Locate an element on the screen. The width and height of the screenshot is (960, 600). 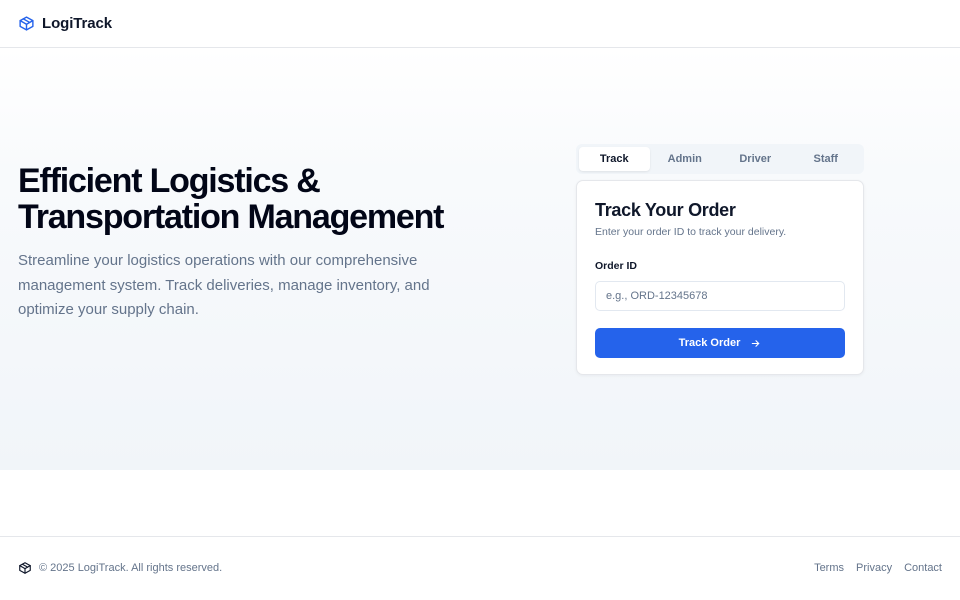
track-order-button-label: Track Order is located at coordinates (709, 343).